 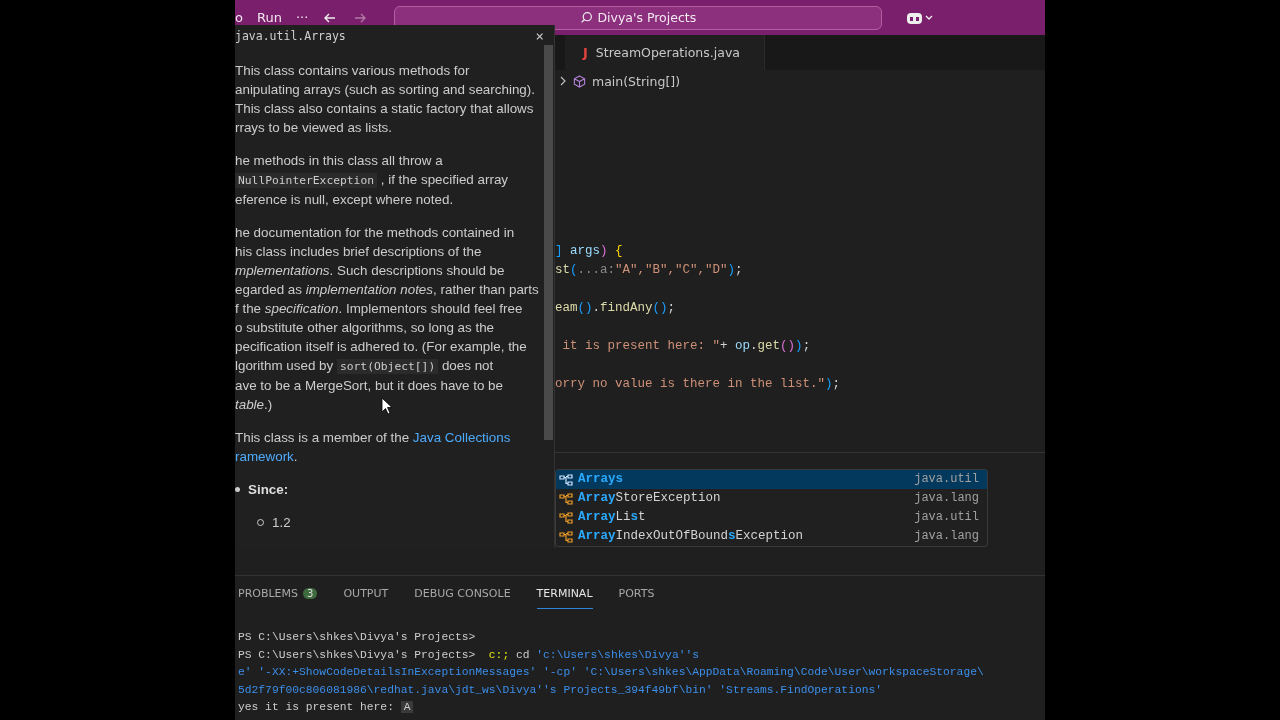 I want to click on bullet-icon, so click(x=237, y=489).